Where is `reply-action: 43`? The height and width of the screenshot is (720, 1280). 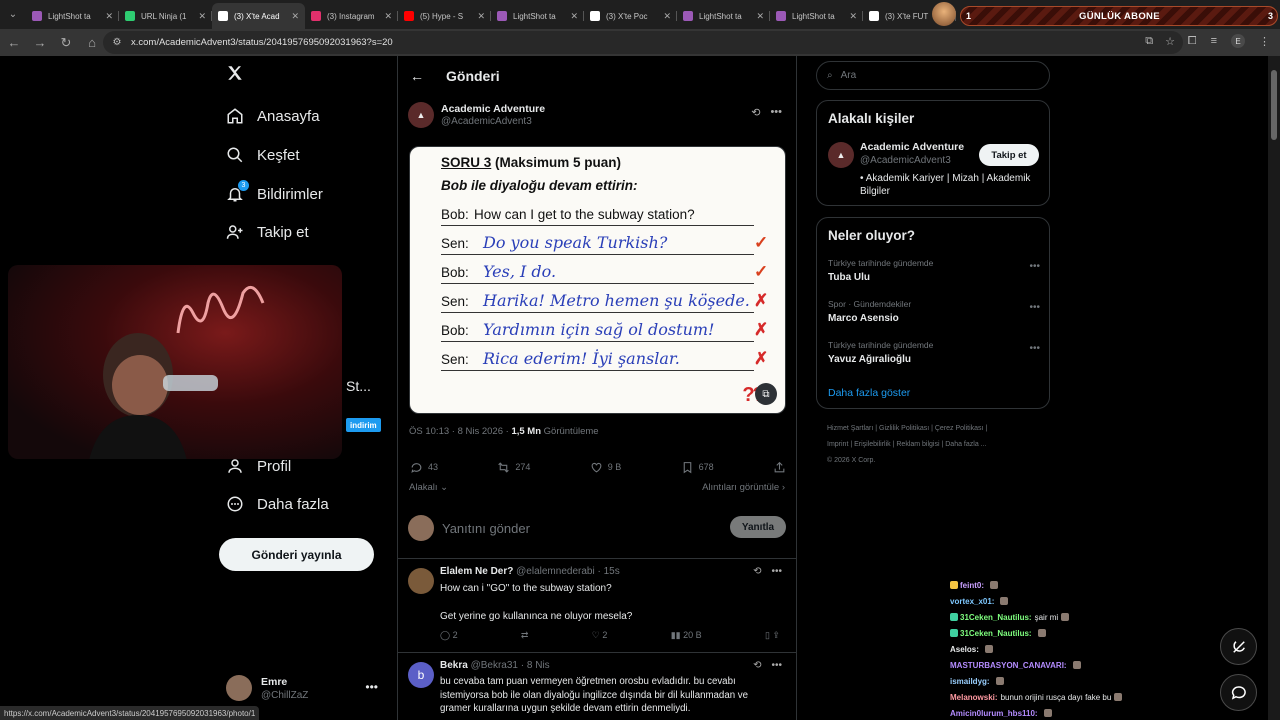
reply-action: 43 is located at coordinates (424, 467).